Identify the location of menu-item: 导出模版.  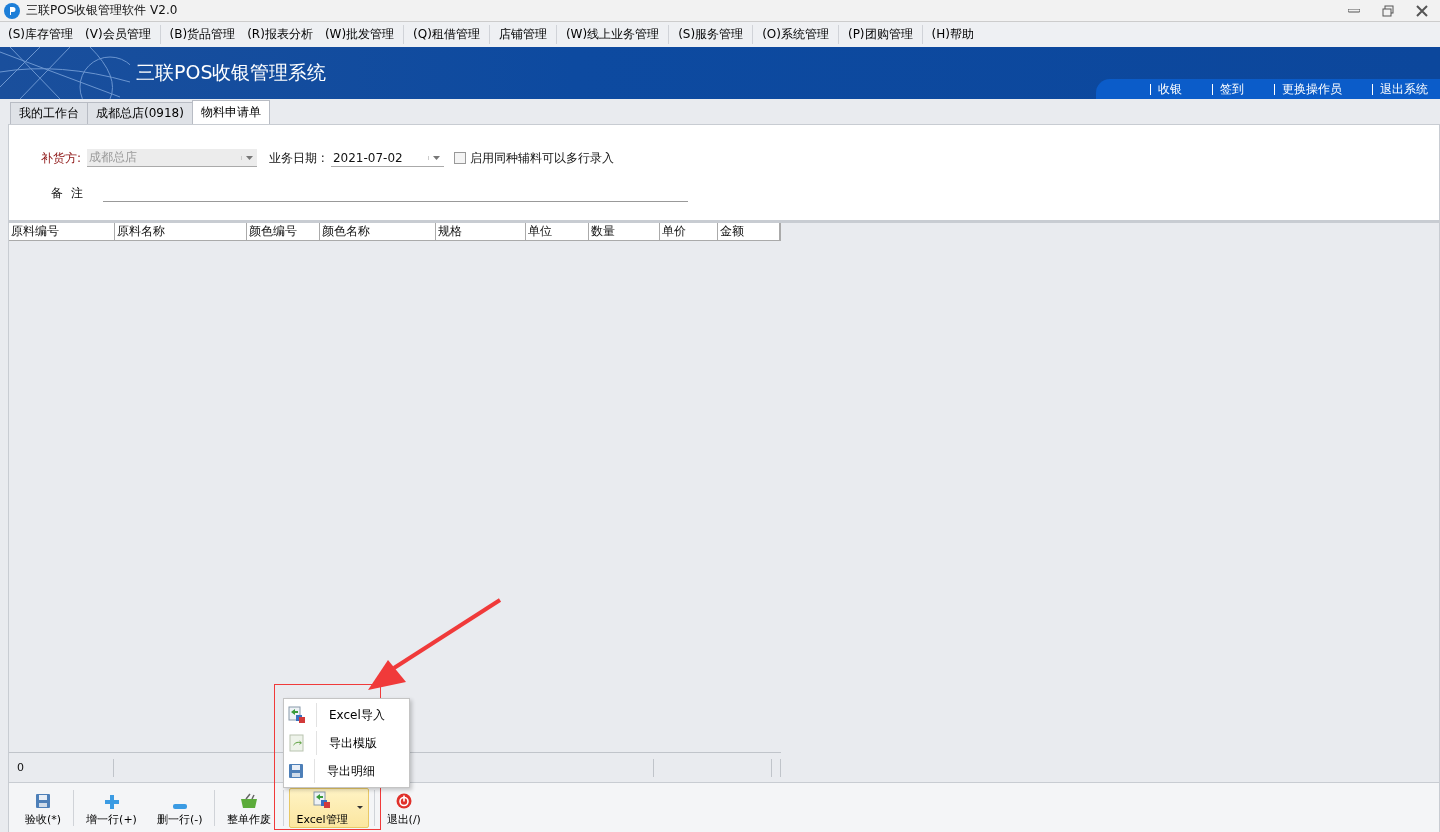
(346, 743).